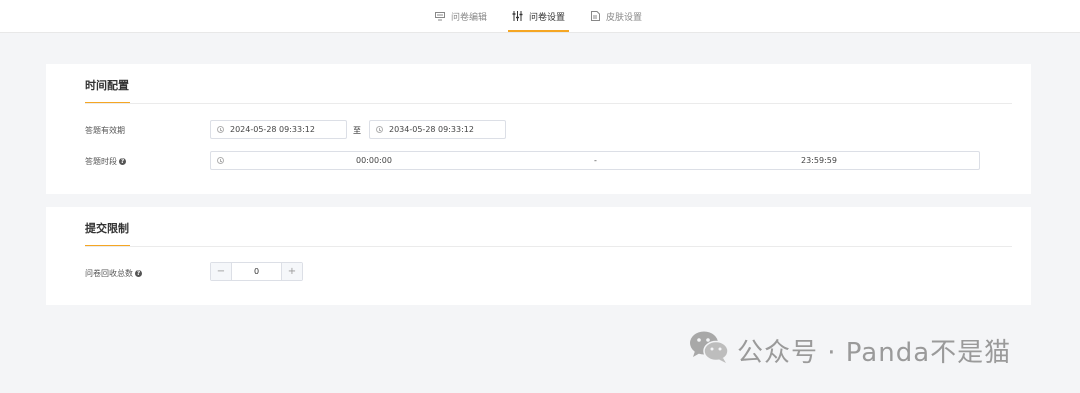 This screenshot has height=393, width=1080. I want to click on watermark-text: 公众号 · Panda不是猫, so click(874, 353).